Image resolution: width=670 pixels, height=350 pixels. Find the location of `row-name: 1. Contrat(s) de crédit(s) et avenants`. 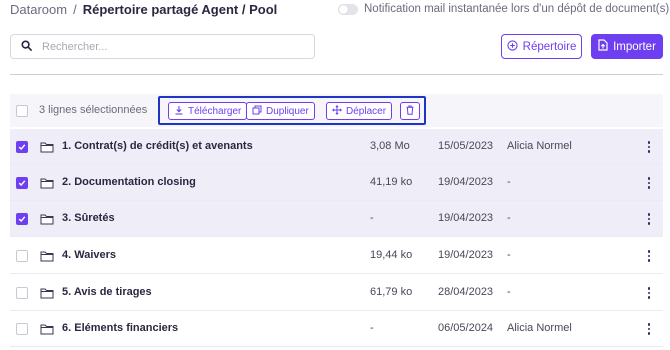

row-name: 1. Contrat(s) de crédit(s) et avenants is located at coordinates (157, 146).